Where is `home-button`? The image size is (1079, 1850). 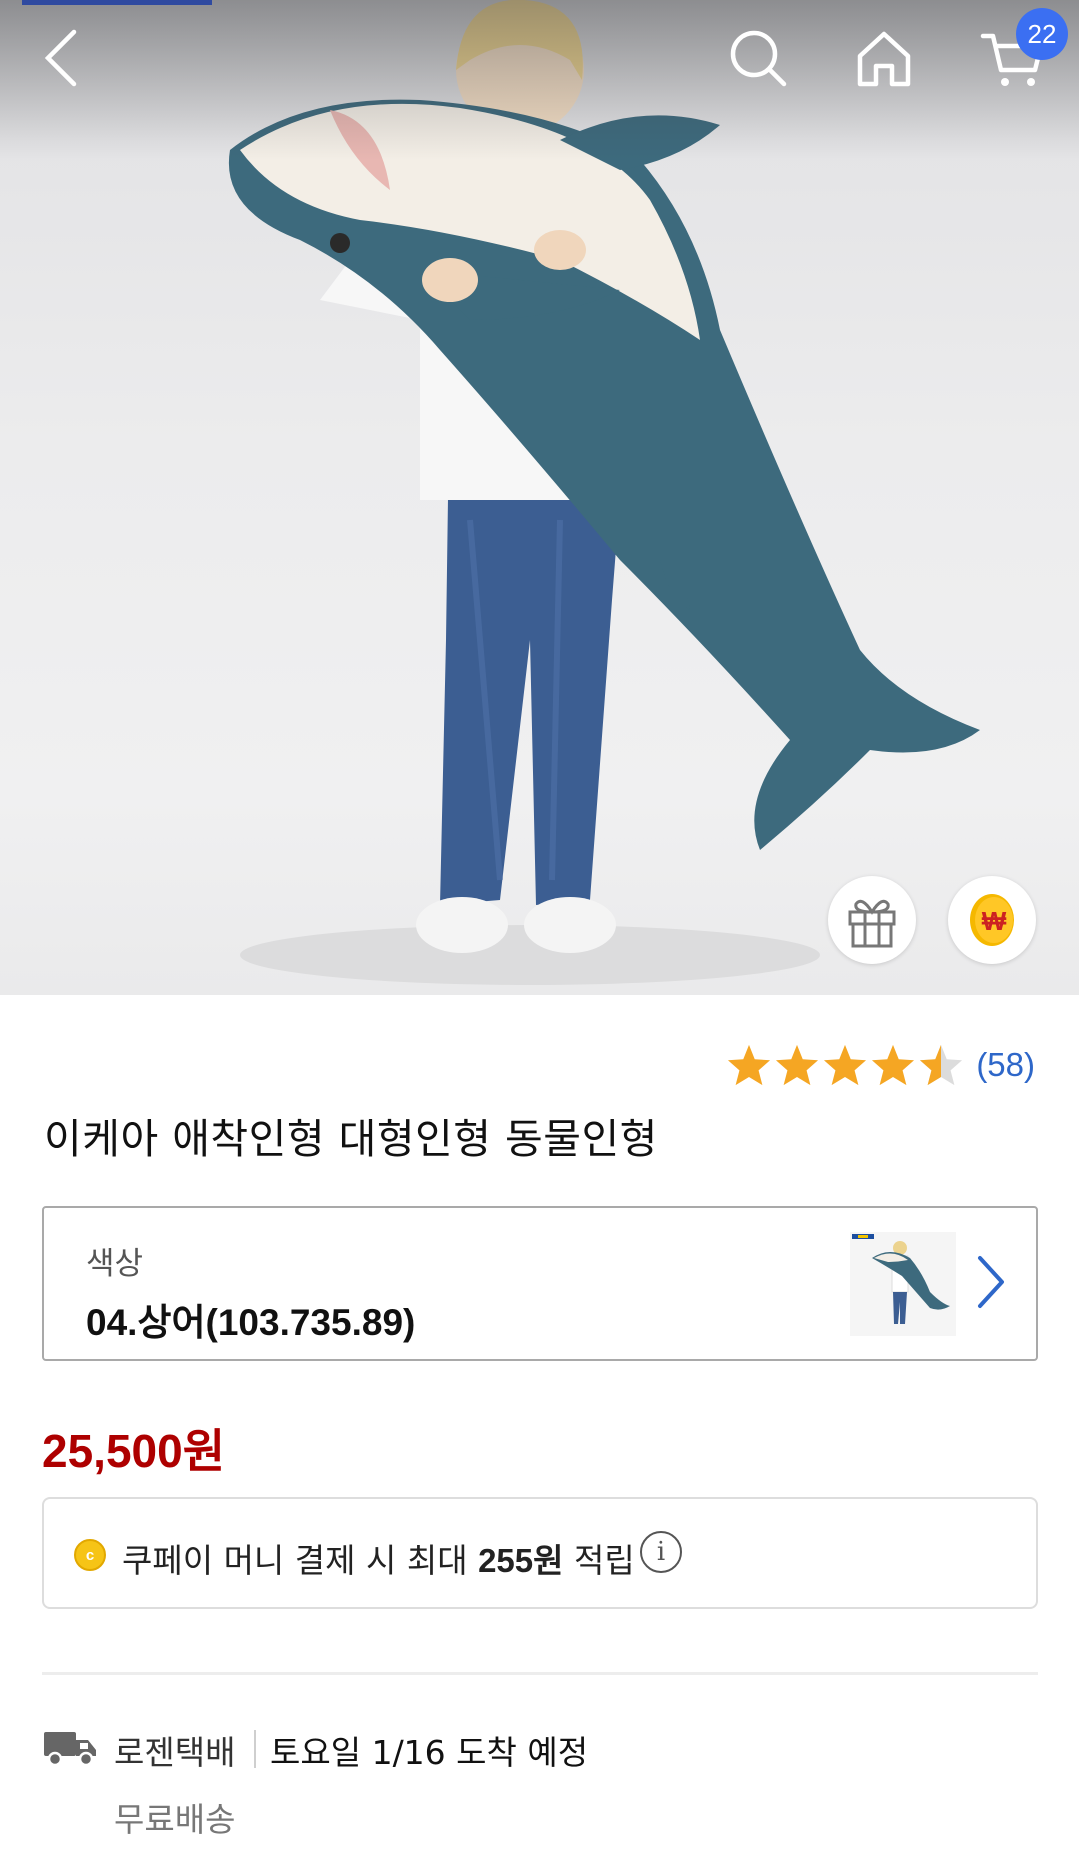
home-button is located at coordinates (884, 58).